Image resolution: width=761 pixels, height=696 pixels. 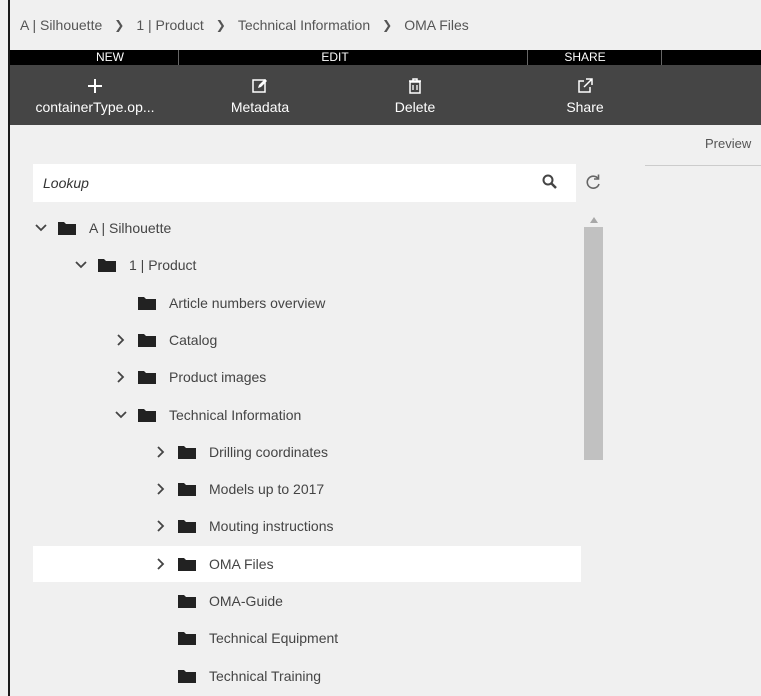 I want to click on tree-item: OMA Files, so click(x=307, y=563).